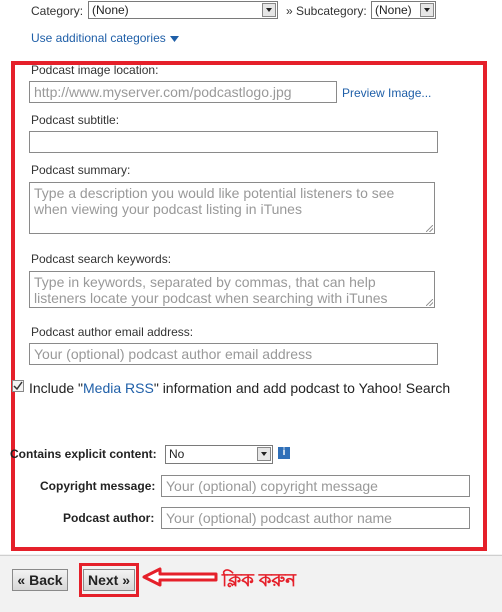  Describe the element at coordinates (110, 10) in the screenshot. I see `category-value: (None)` at that location.